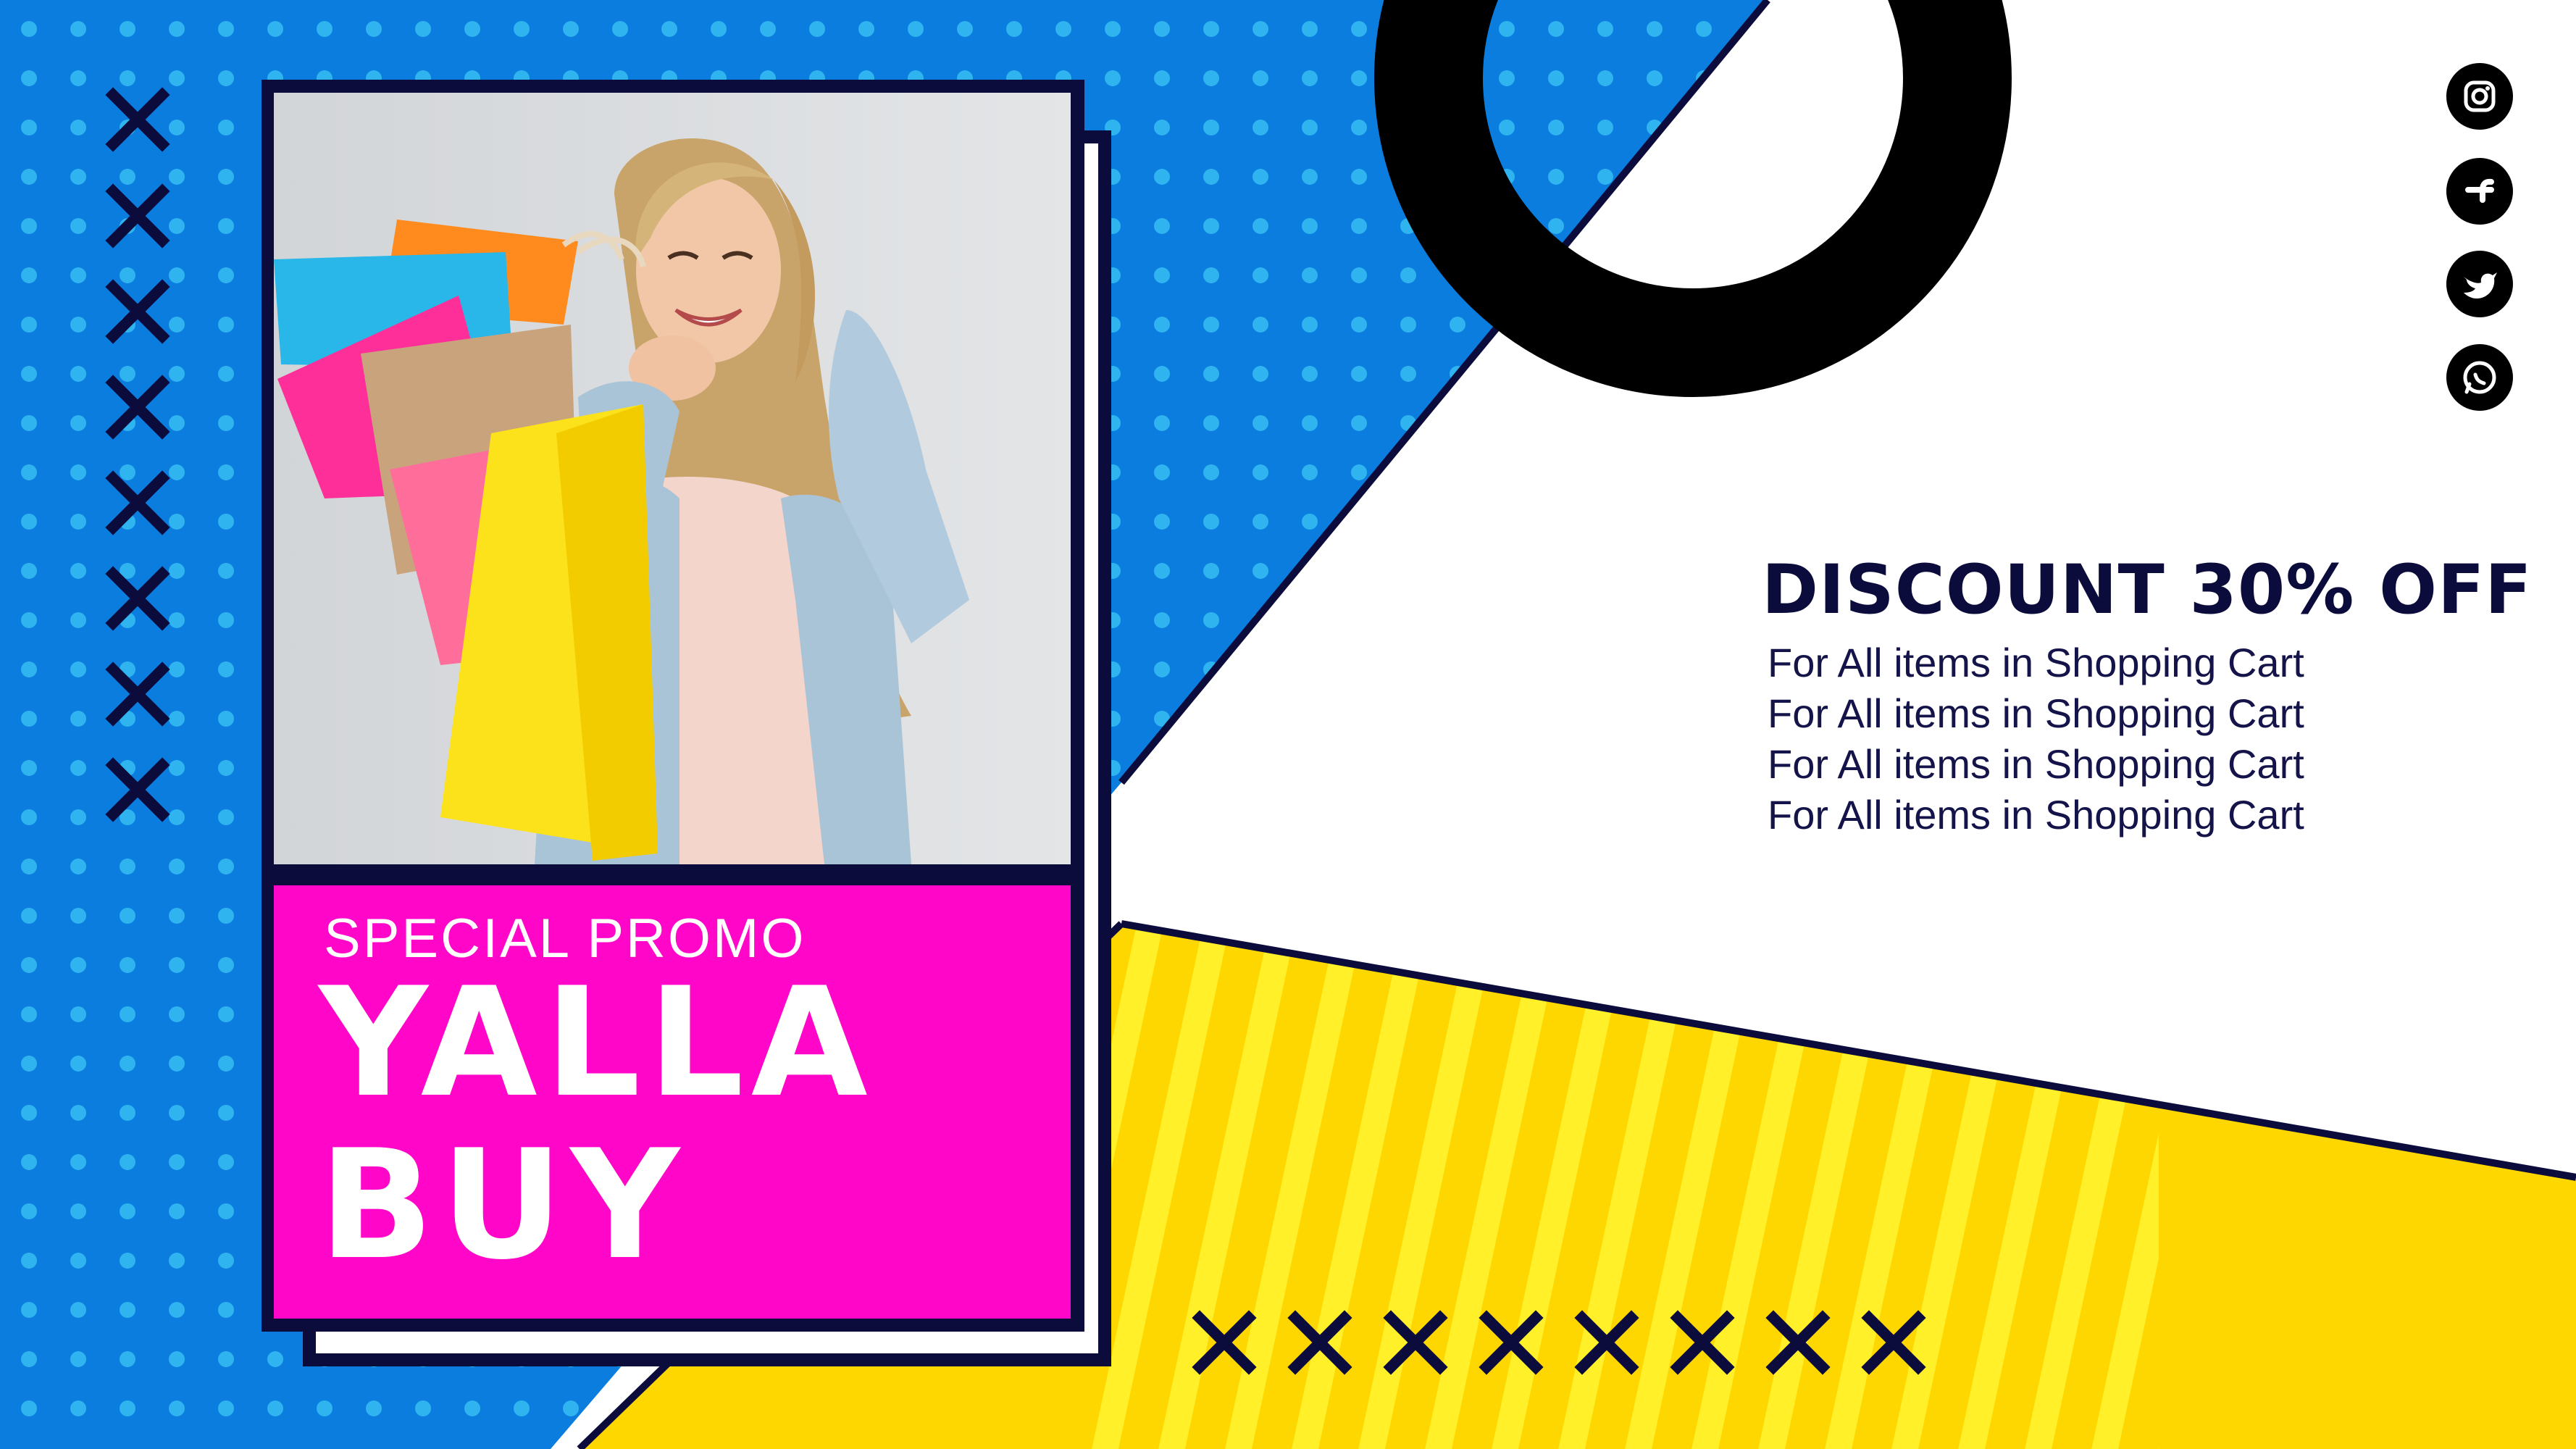 This screenshot has width=2576, height=1449. I want to click on whatsapp-icon, so click(2479, 378).